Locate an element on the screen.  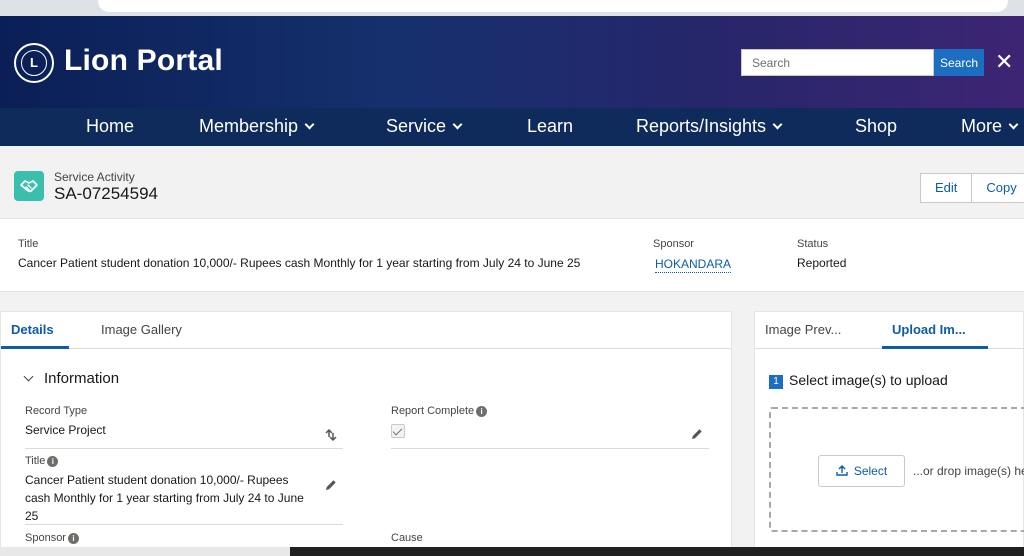
nav-label: Home is located at coordinates (110, 126).